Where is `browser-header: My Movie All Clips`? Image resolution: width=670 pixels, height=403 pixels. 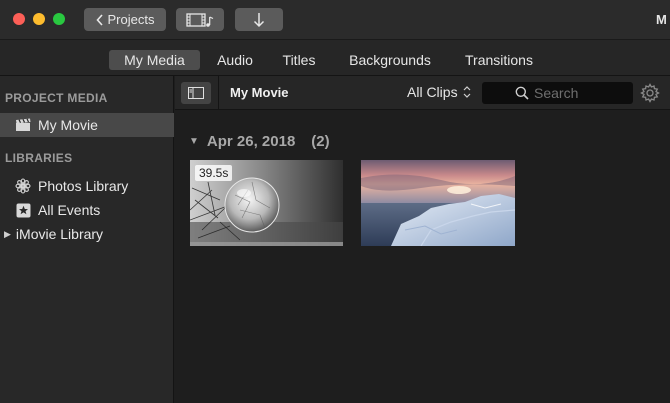
browser-header: My Movie All Clips is located at coordinates (422, 93).